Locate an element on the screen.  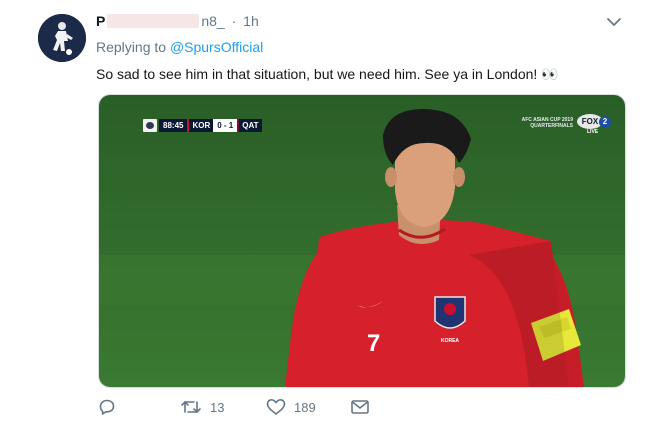
user-handle: n8_ is located at coordinates (212, 21).